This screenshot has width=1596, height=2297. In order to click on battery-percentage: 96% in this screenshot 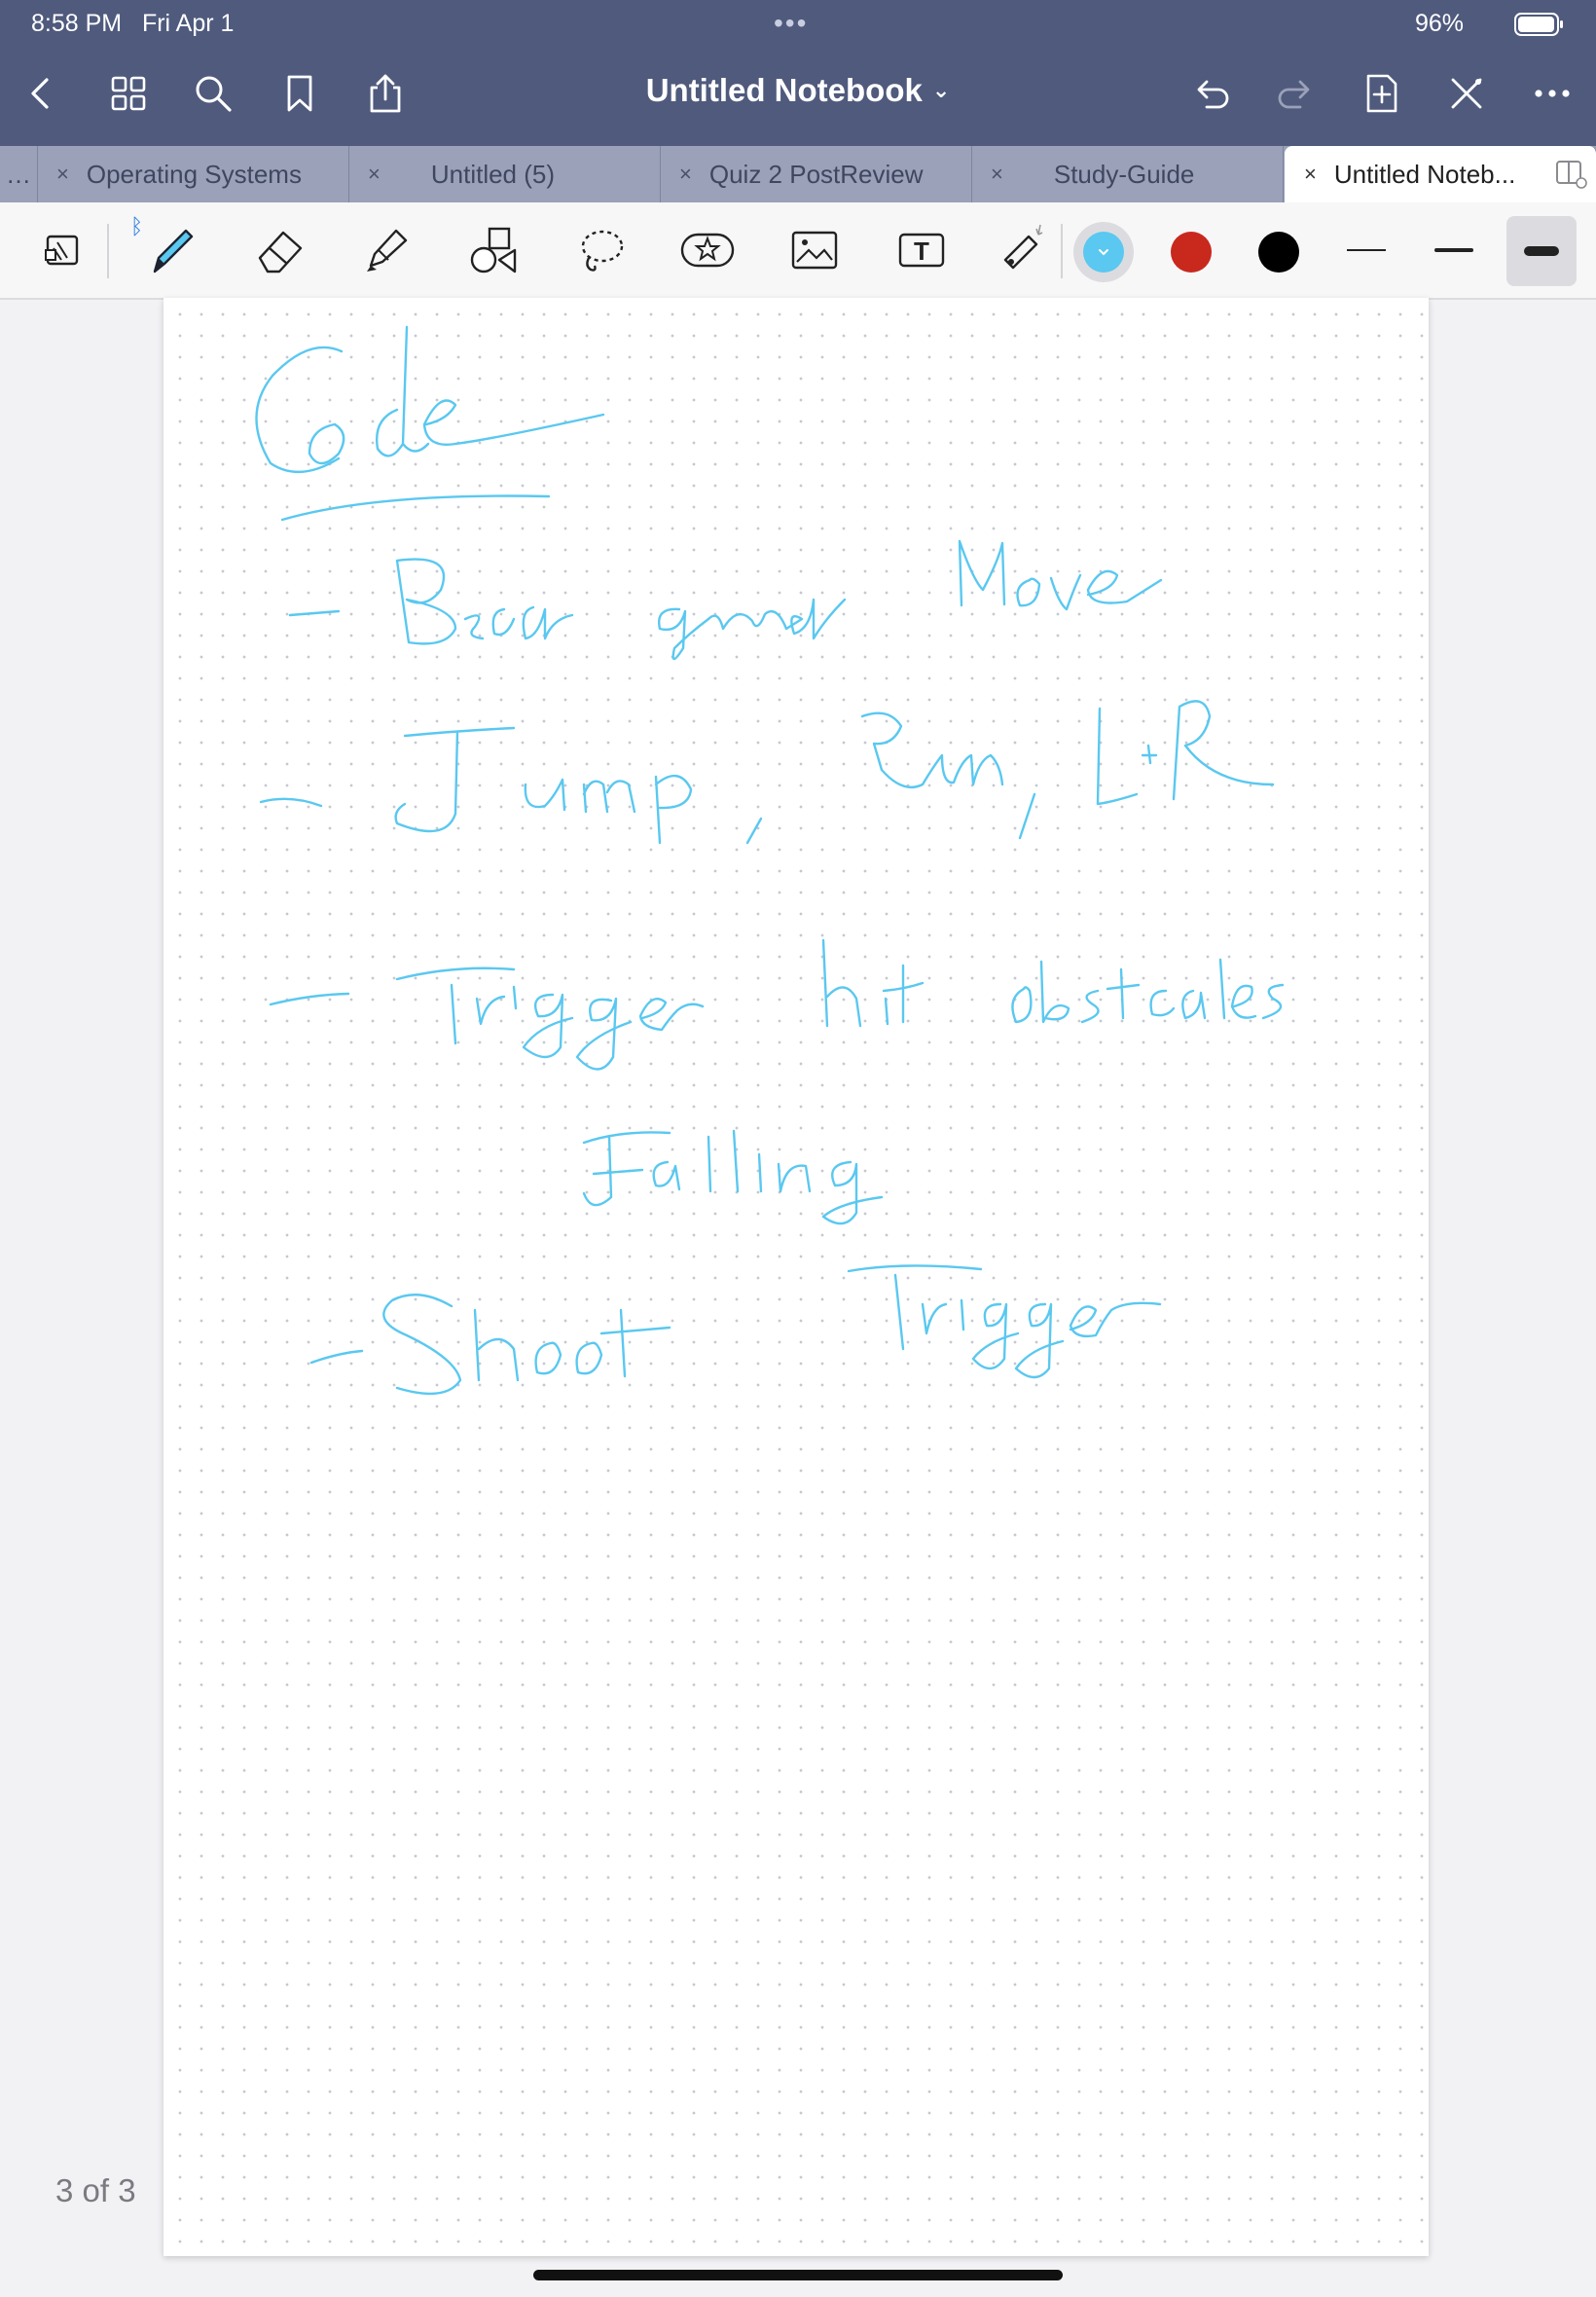, I will do `click(1440, 23)`.